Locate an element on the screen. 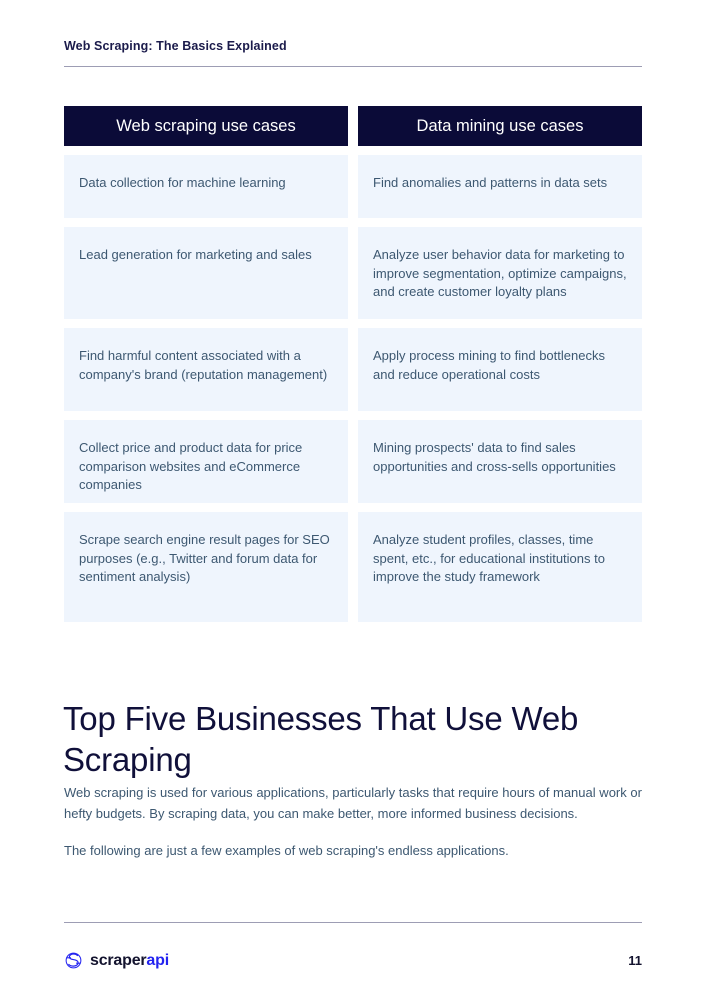 Image resolution: width=707 pixels, height=1000 pixels. column-header-label: Web scraping use cases is located at coordinates (206, 126).